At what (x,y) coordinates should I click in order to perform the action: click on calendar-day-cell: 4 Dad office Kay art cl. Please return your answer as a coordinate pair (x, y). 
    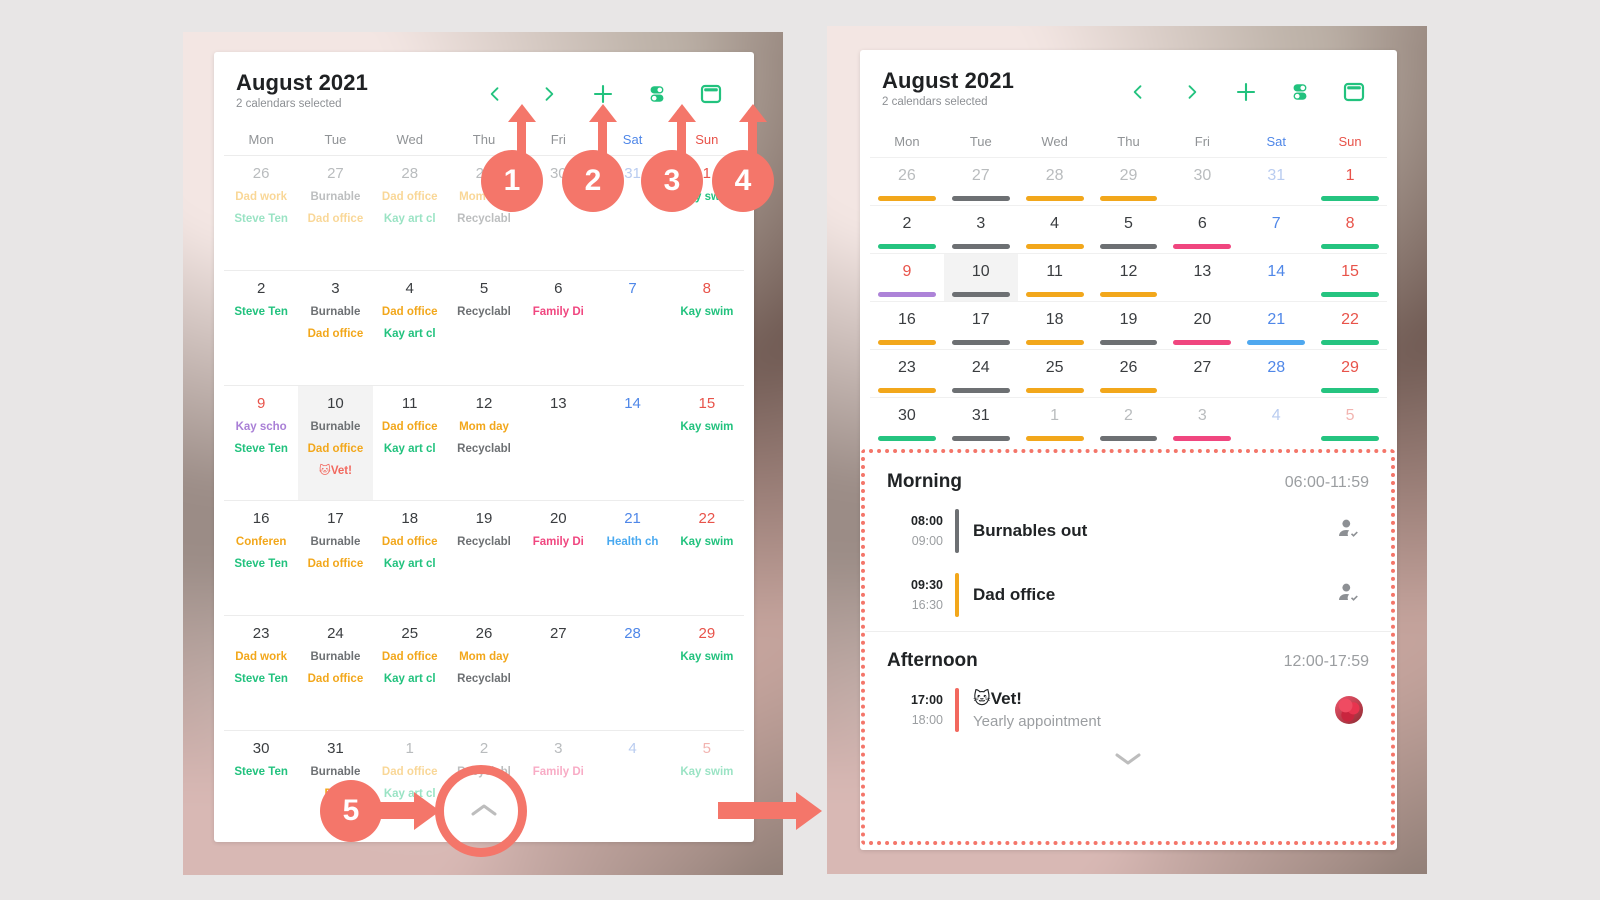
    Looking at the image, I should click on (410, 328).